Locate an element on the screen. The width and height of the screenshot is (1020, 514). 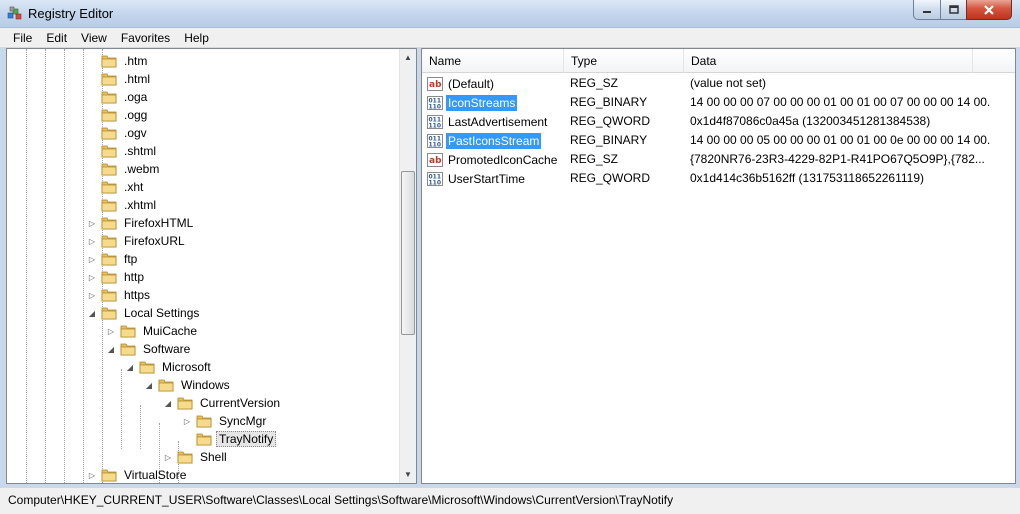
tree-item-label: ftp is located at coordinates (131, 259).